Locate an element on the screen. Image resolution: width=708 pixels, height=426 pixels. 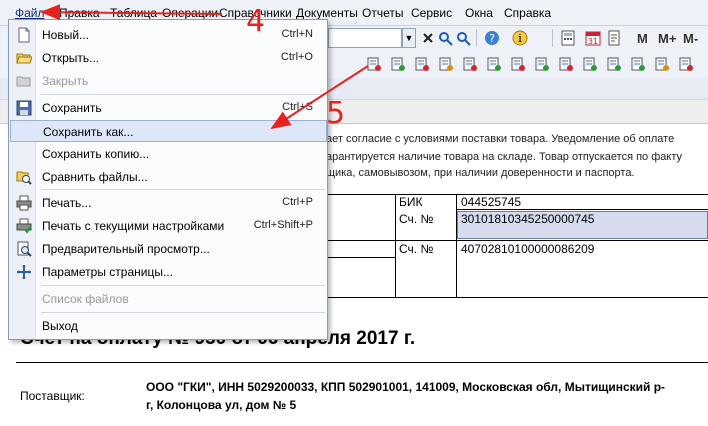
bik-value: 044525745 is located at coordinates (491, 202).